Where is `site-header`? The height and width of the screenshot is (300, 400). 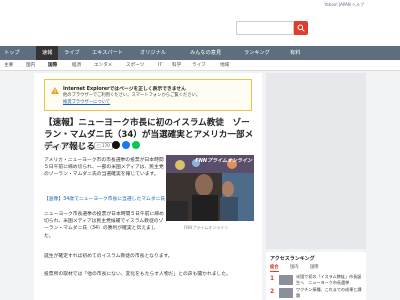
site-header is located at coordinates (200, 28).